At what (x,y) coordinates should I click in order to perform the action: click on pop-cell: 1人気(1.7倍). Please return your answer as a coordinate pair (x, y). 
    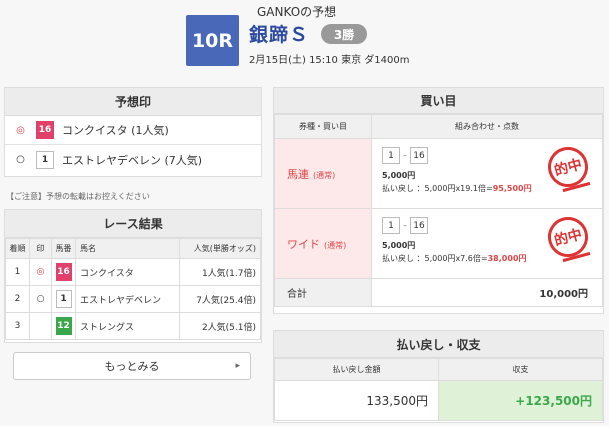
    Looking at the image, I should click on (220, 272).